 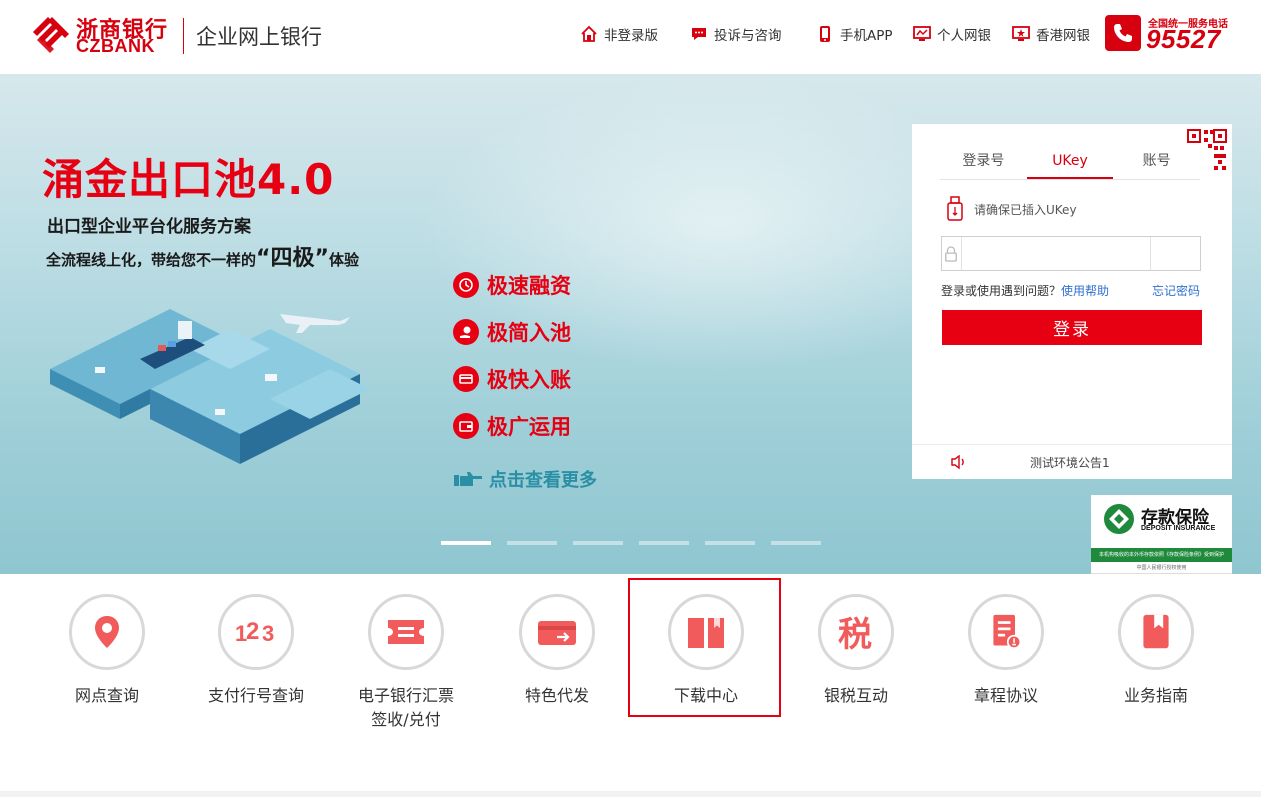 I want to click on port-illustration, so click(x=210, y=386).